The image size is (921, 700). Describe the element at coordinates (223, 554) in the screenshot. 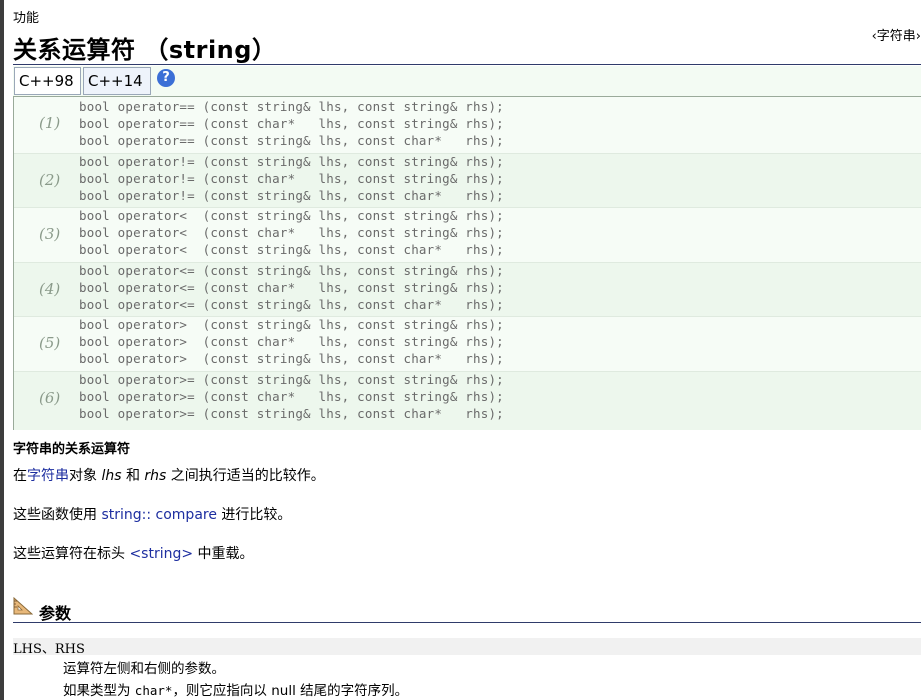

I see `desc-text: 中重载。` at that location.